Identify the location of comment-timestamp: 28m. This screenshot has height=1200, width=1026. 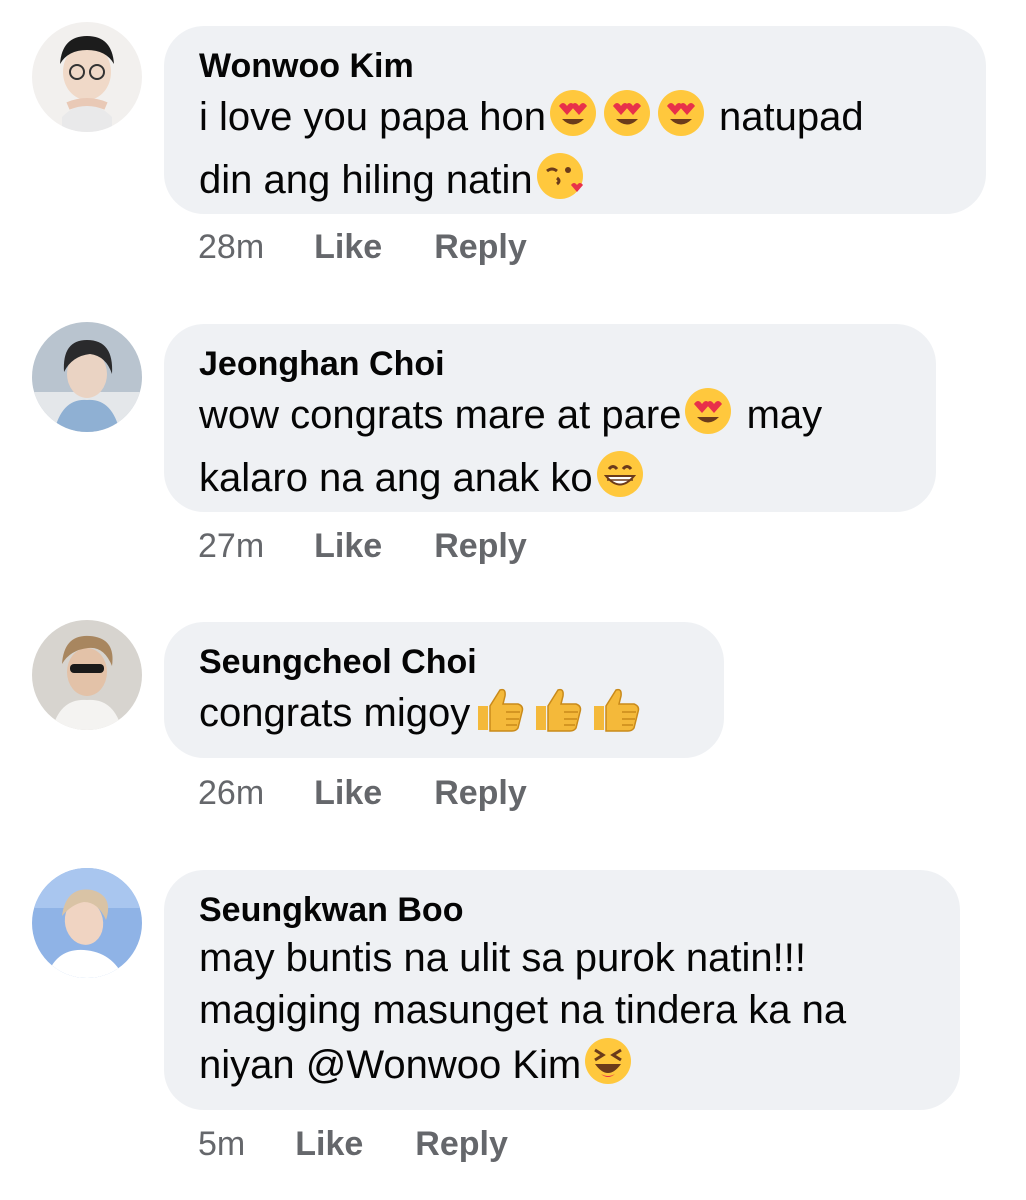
(231, 247).